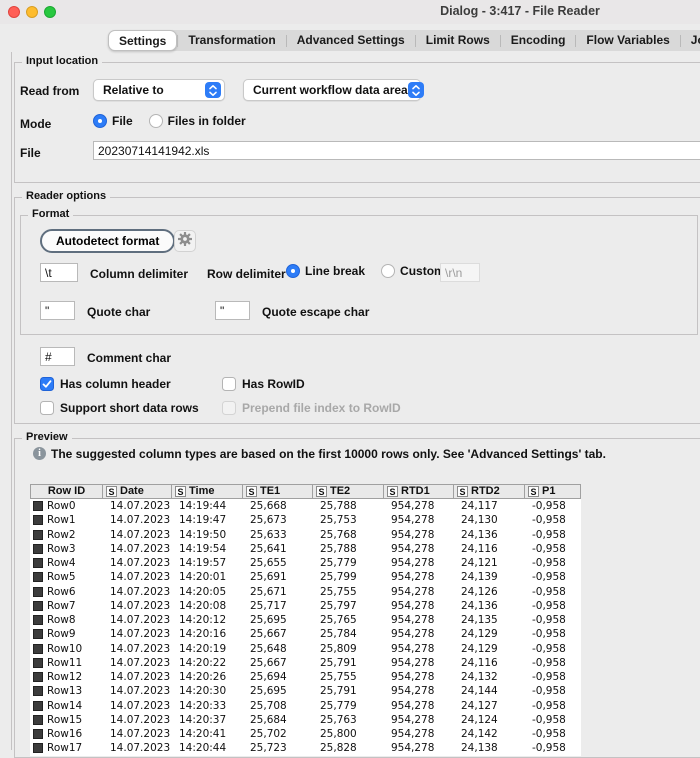  I want to click on window-title: Dialog - 3:417 - File Reader, so click(520, 11).